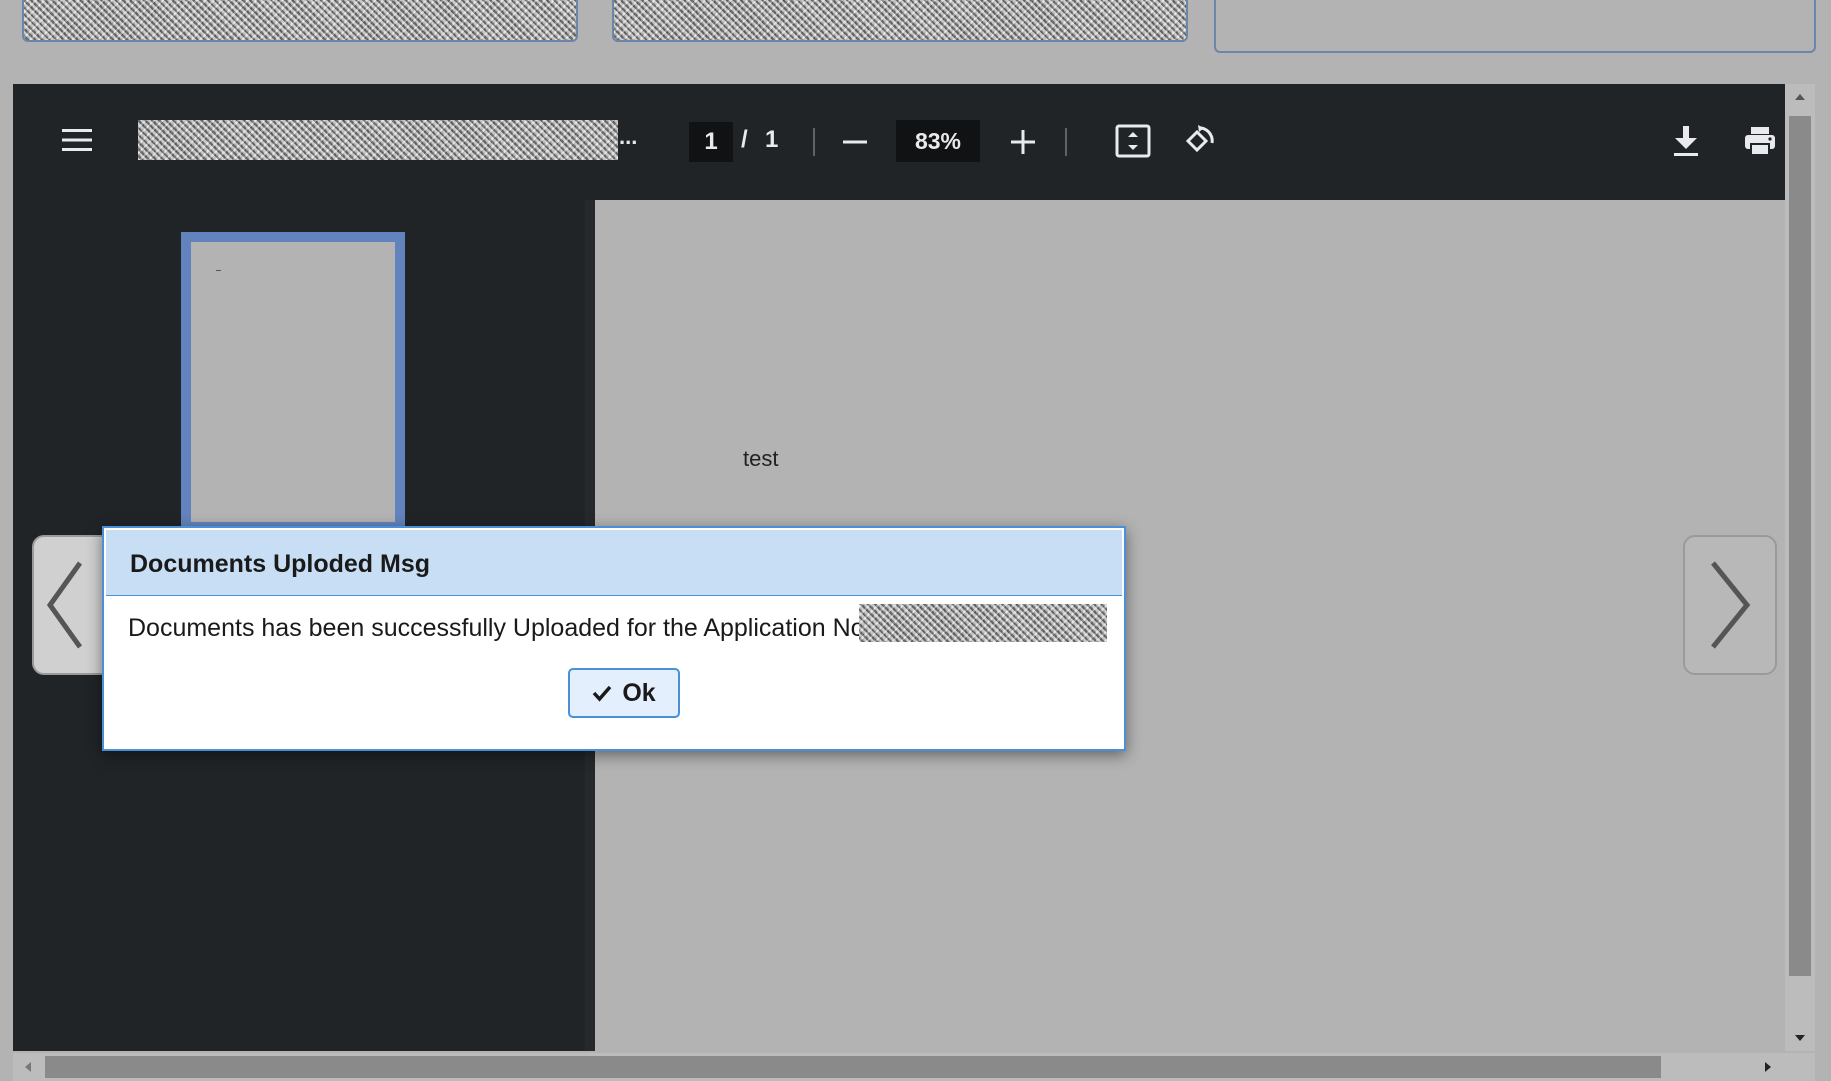  Describe the element at coordinates (938, 141) in the screenshot. I see `zoom-input` at that location.